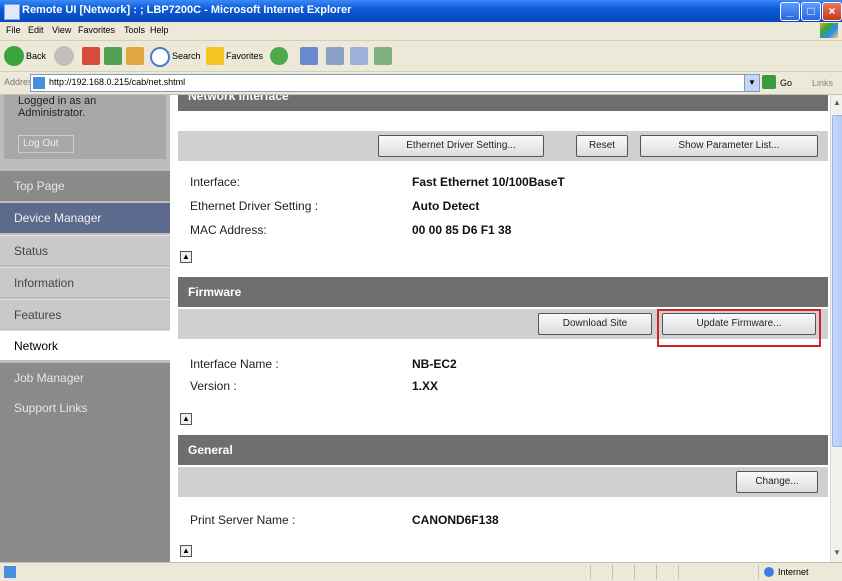 The width and height of the screenshot is (842, 581). I want to click on security-zone-label: Internet, so click(793, 572).